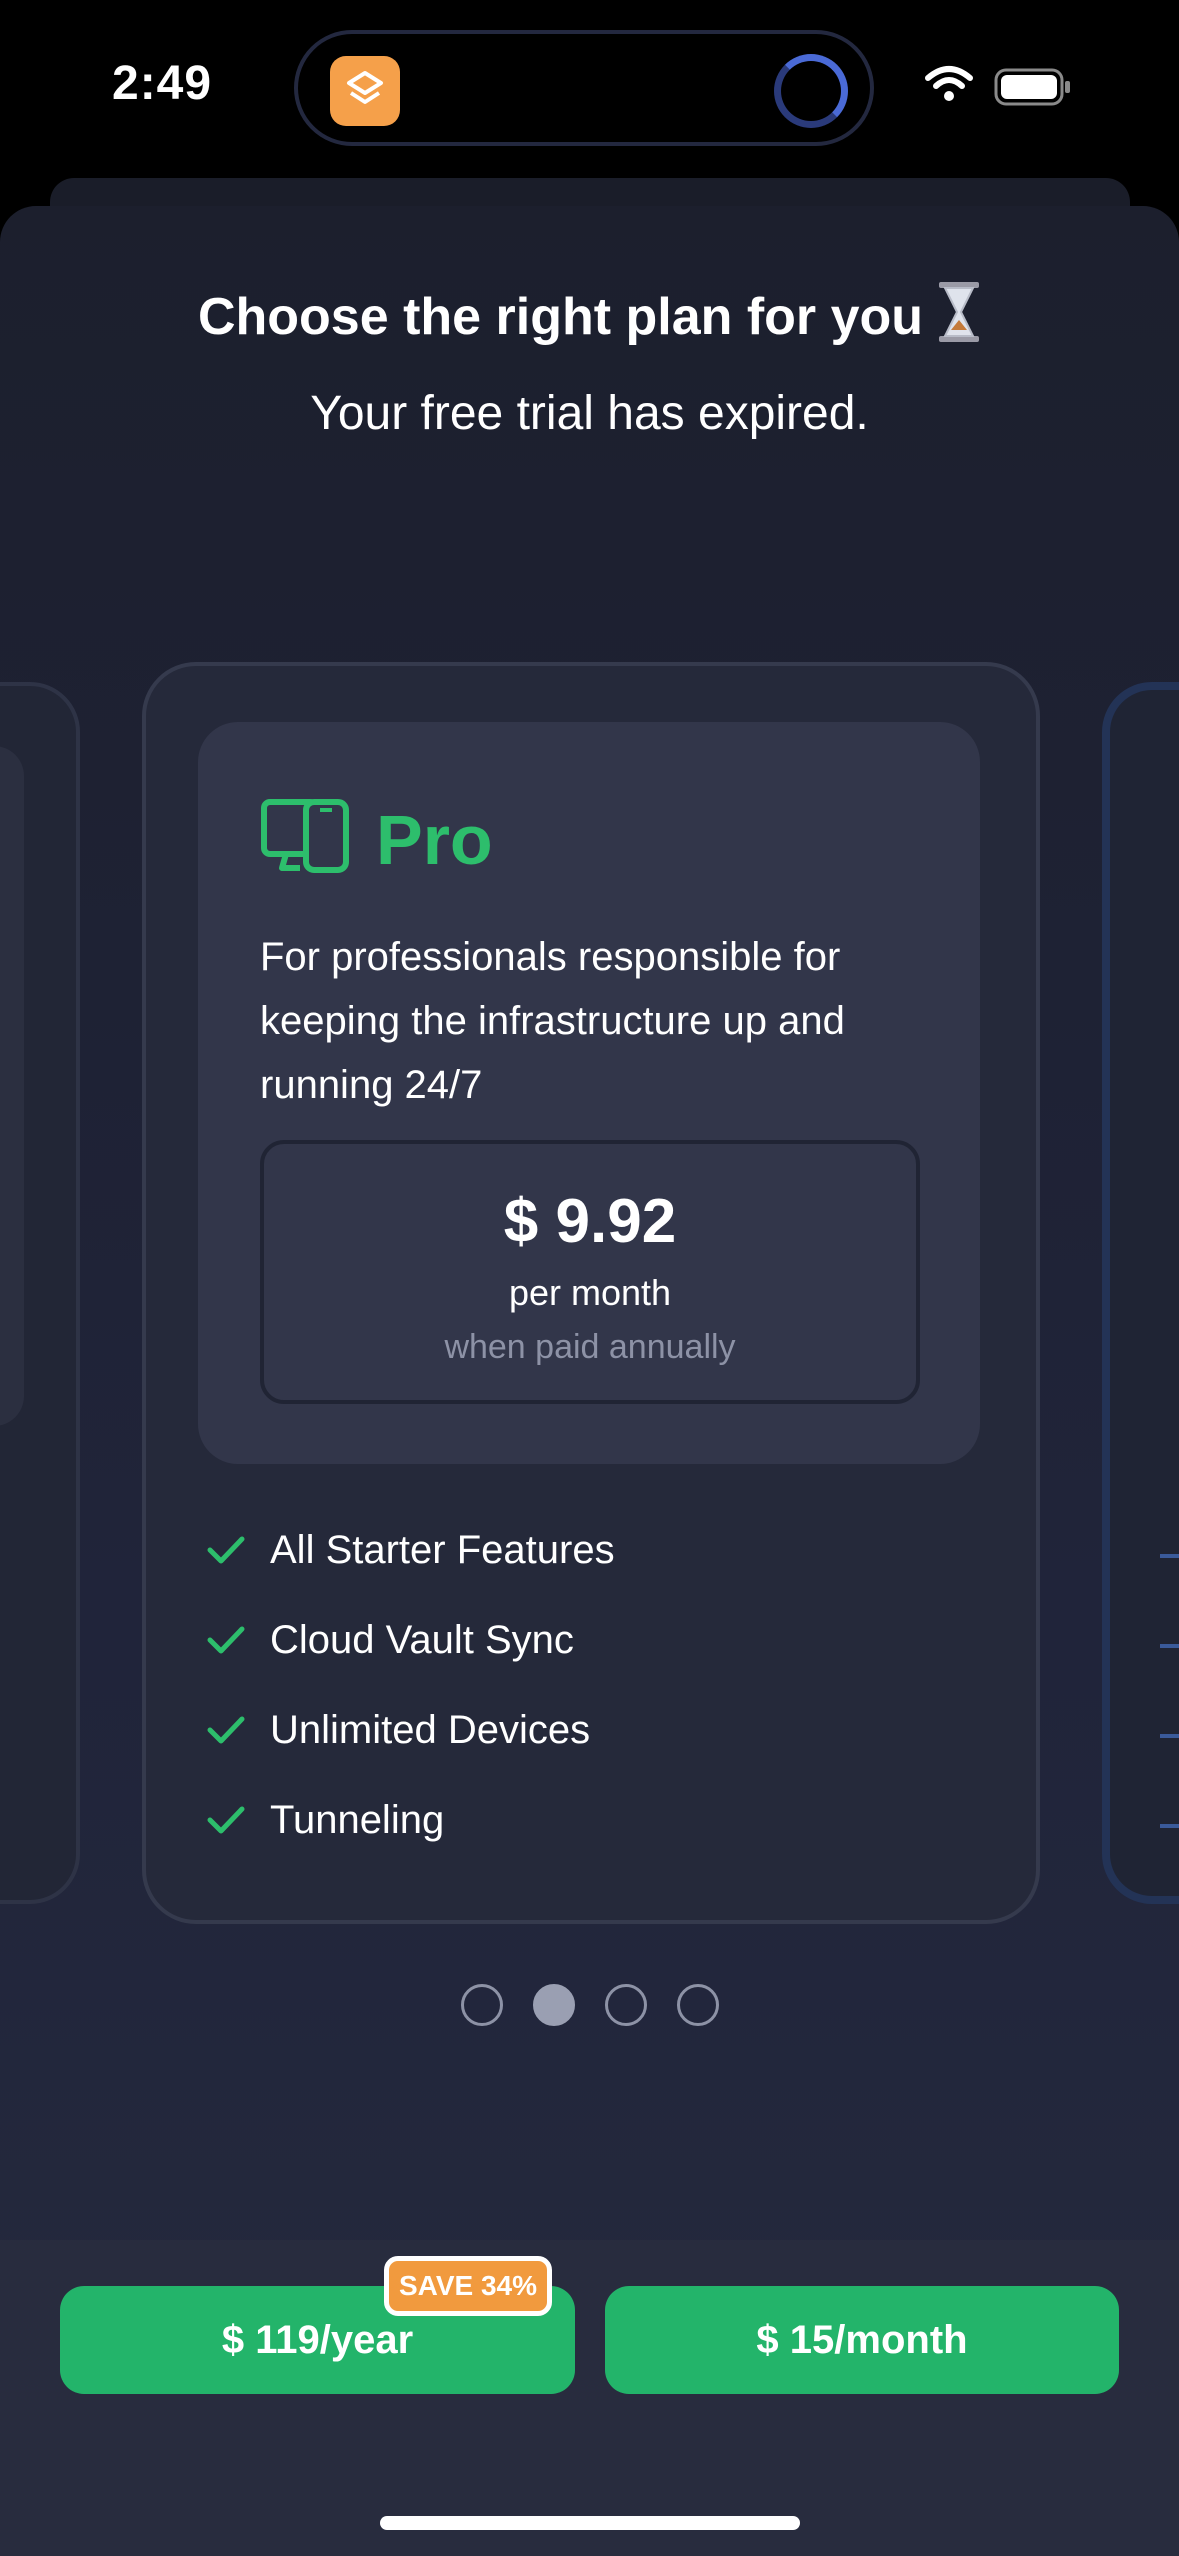 Image resolution: width=1179 pixels, height=2556 pixels. I want to click on dynamic-island, so click(584, 88).